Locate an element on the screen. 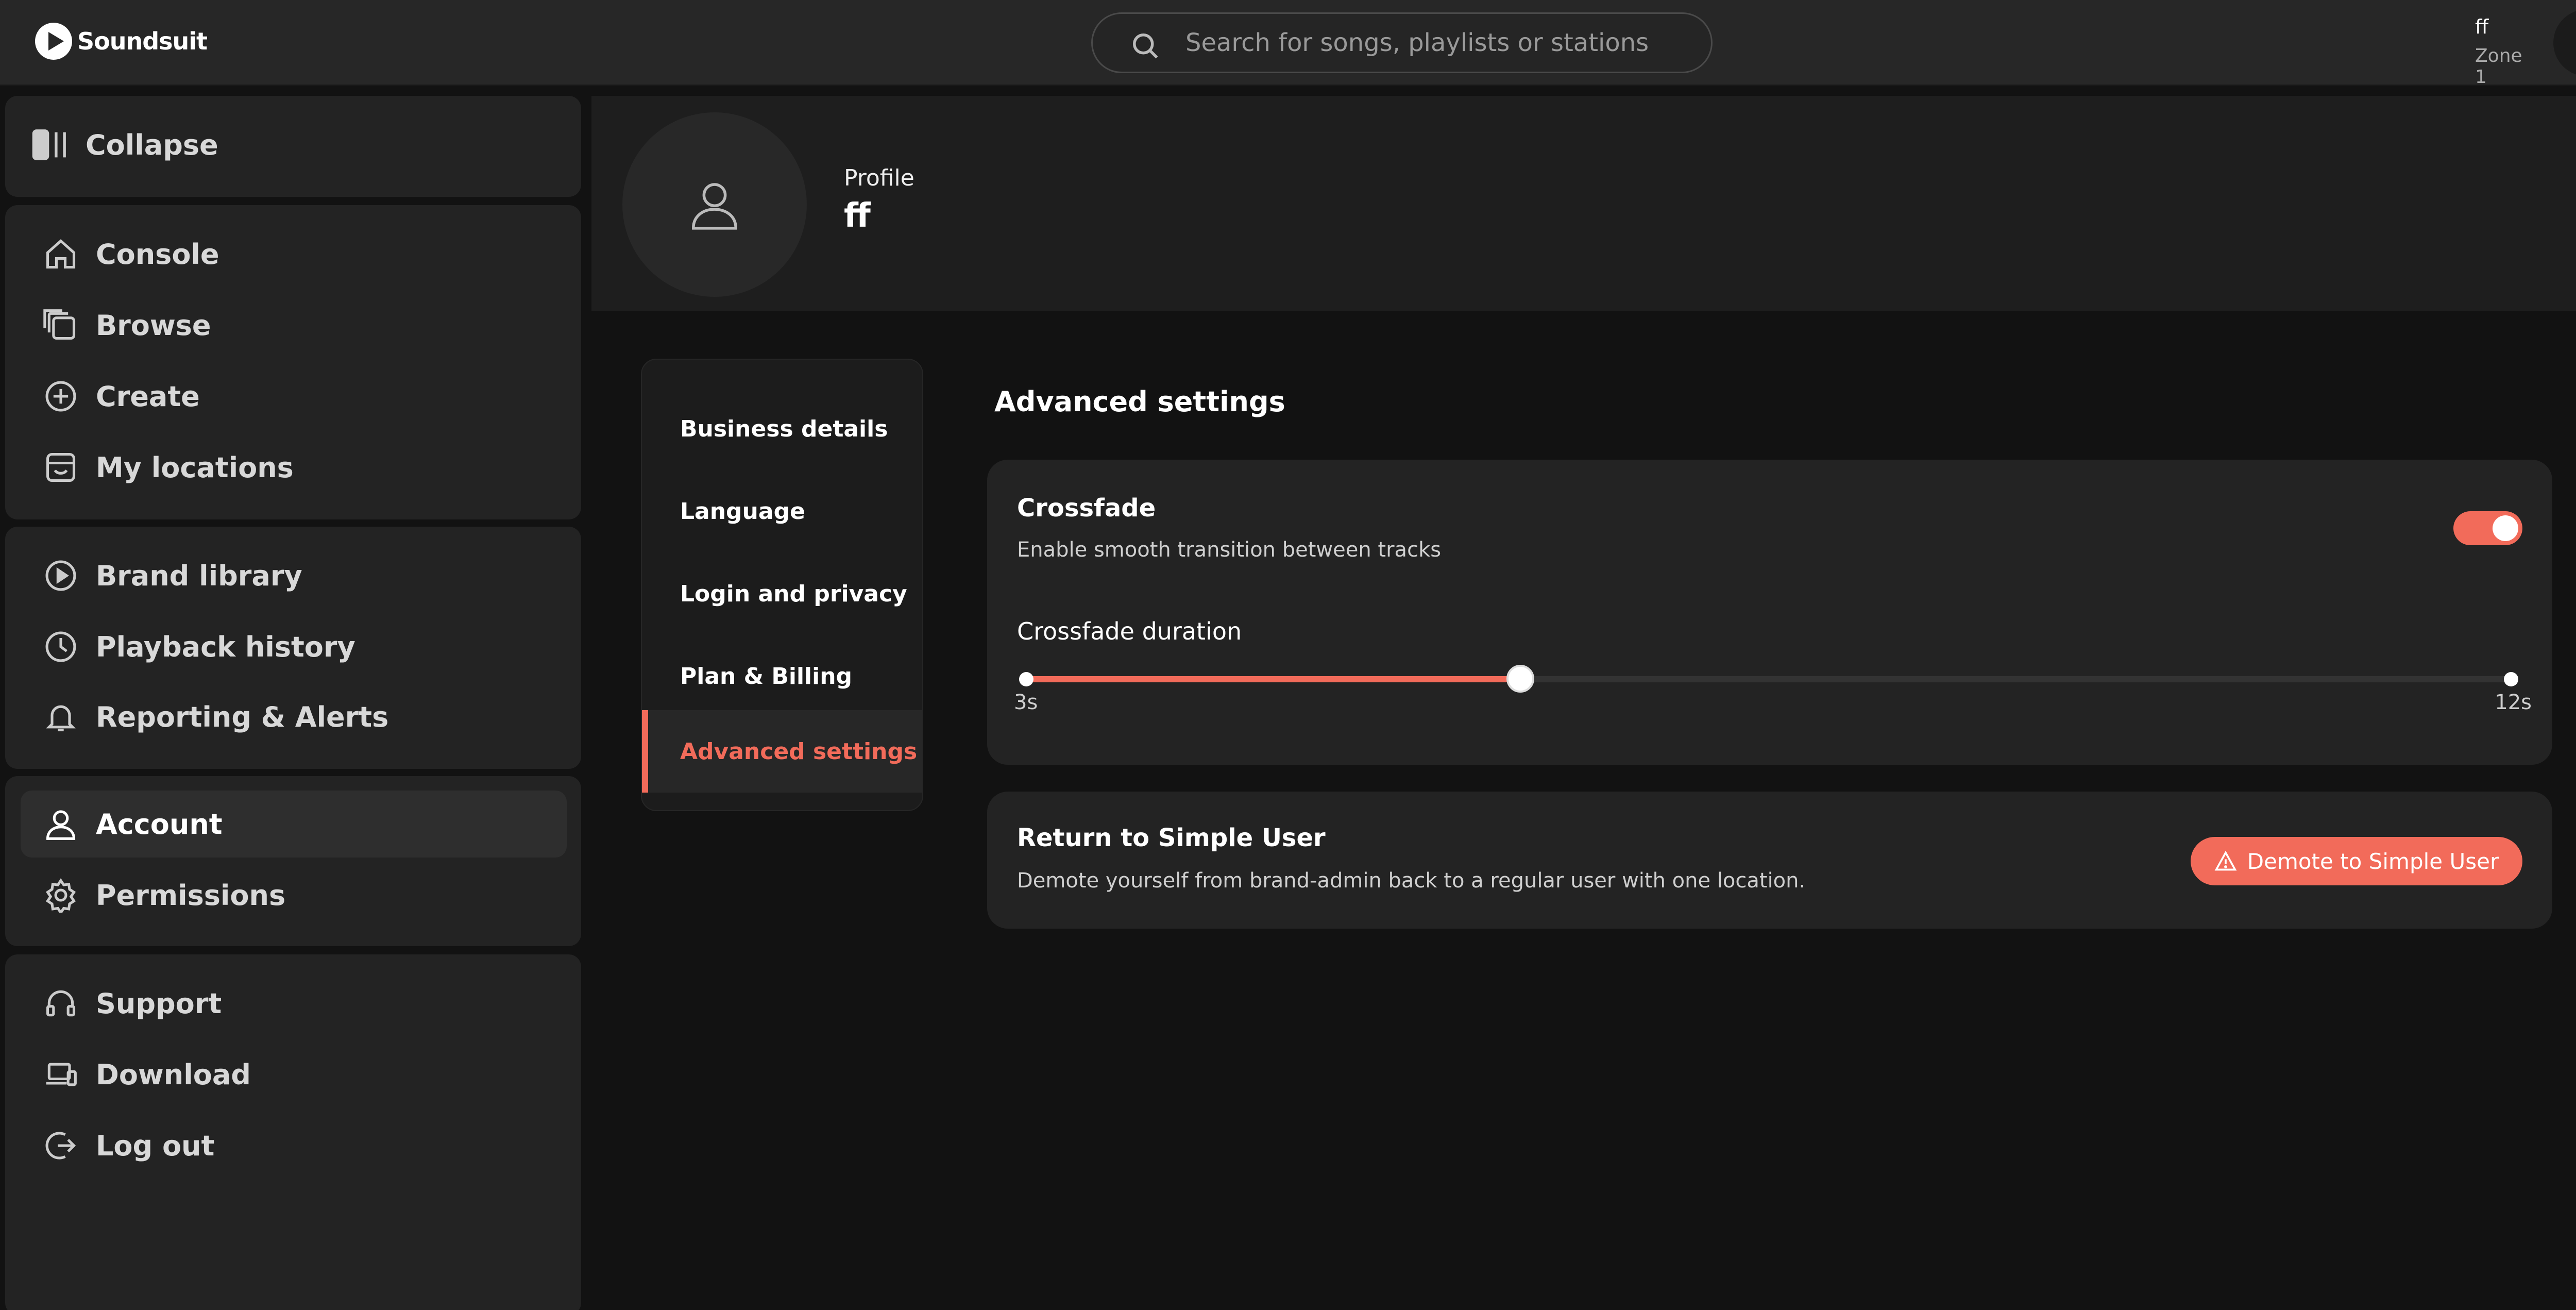 This screenshot has height=1310, width=2576. profile-label: Profile is located at coordinates (879, 178).